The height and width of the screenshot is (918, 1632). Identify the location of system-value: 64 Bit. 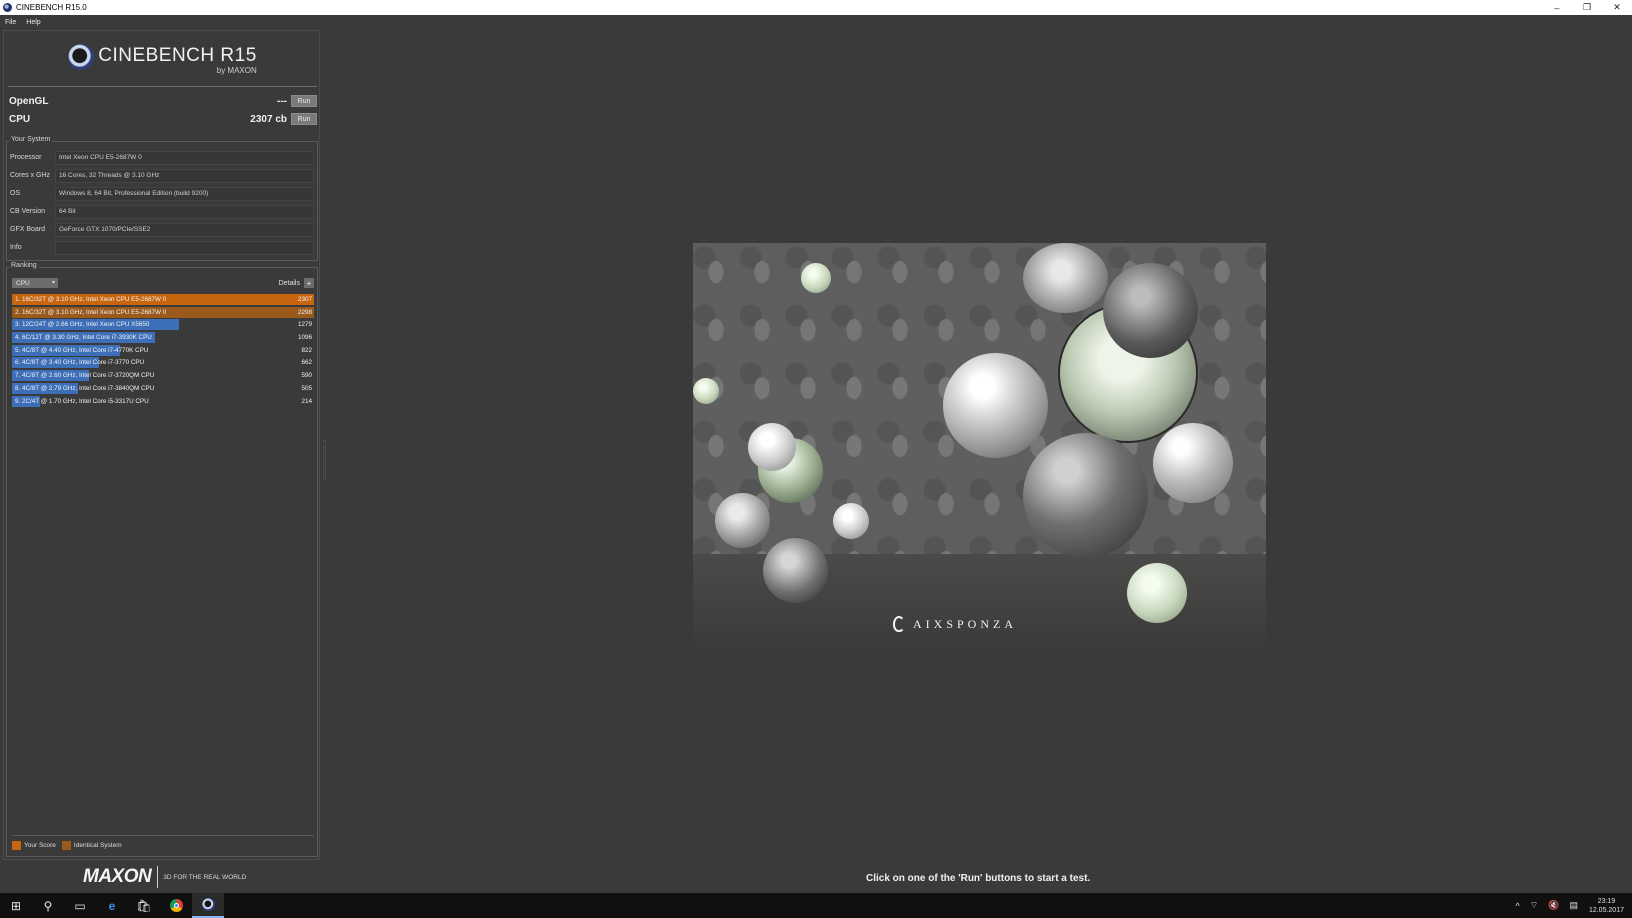
(184, 211).